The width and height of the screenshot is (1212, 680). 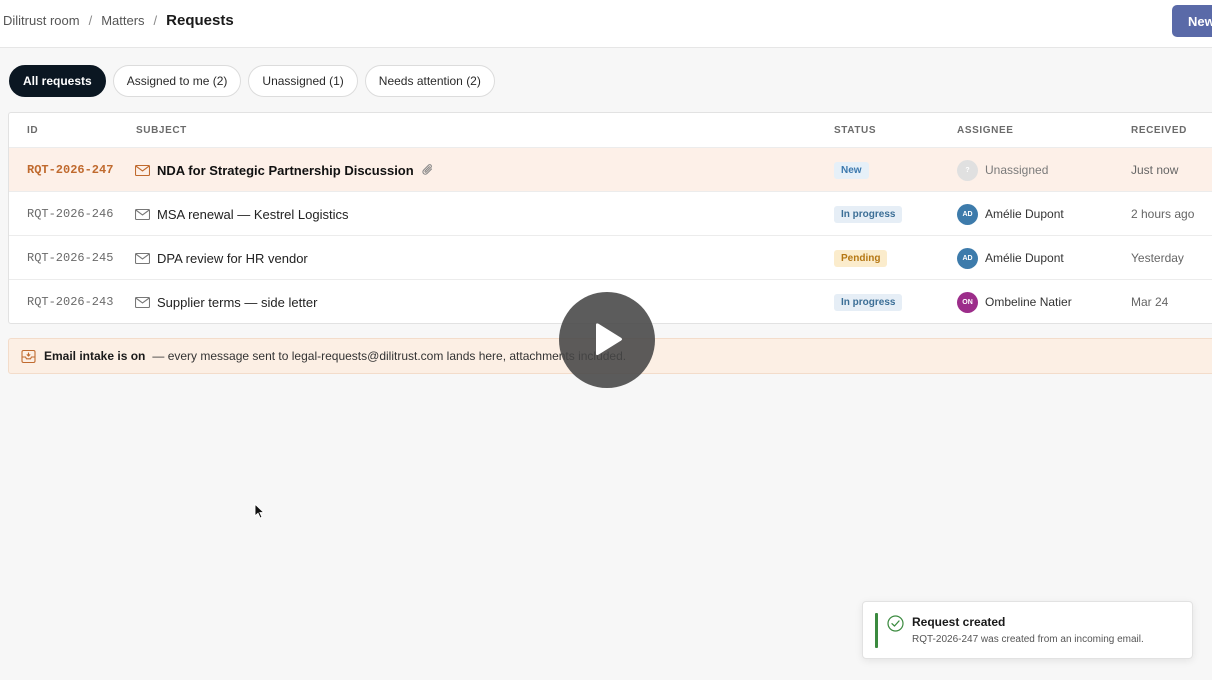 What do you see at coordinates (1028, 302) in the screenshot?
I see `assignee-name: Ombeline Natier` at bounding box center [1028, 302].